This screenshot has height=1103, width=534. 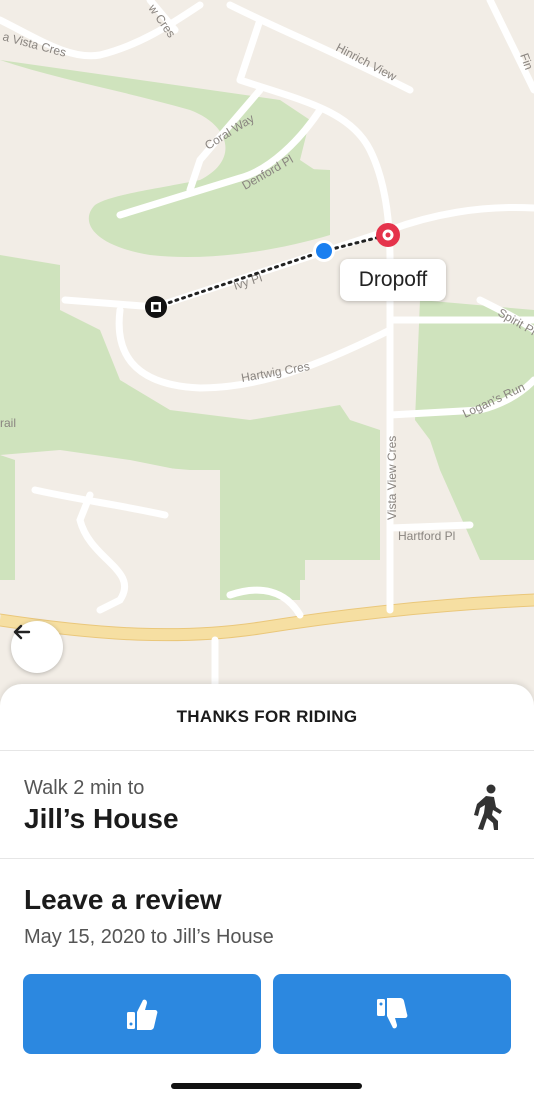 I want to click on back-button, so click(x=37, y=647).